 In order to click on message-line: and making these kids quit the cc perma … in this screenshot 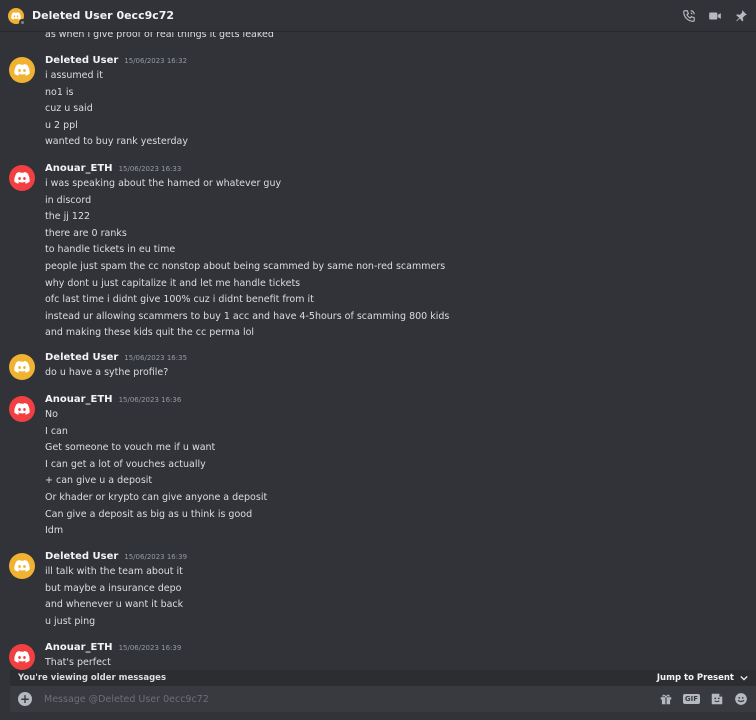, I will do `click(150, 333)`.